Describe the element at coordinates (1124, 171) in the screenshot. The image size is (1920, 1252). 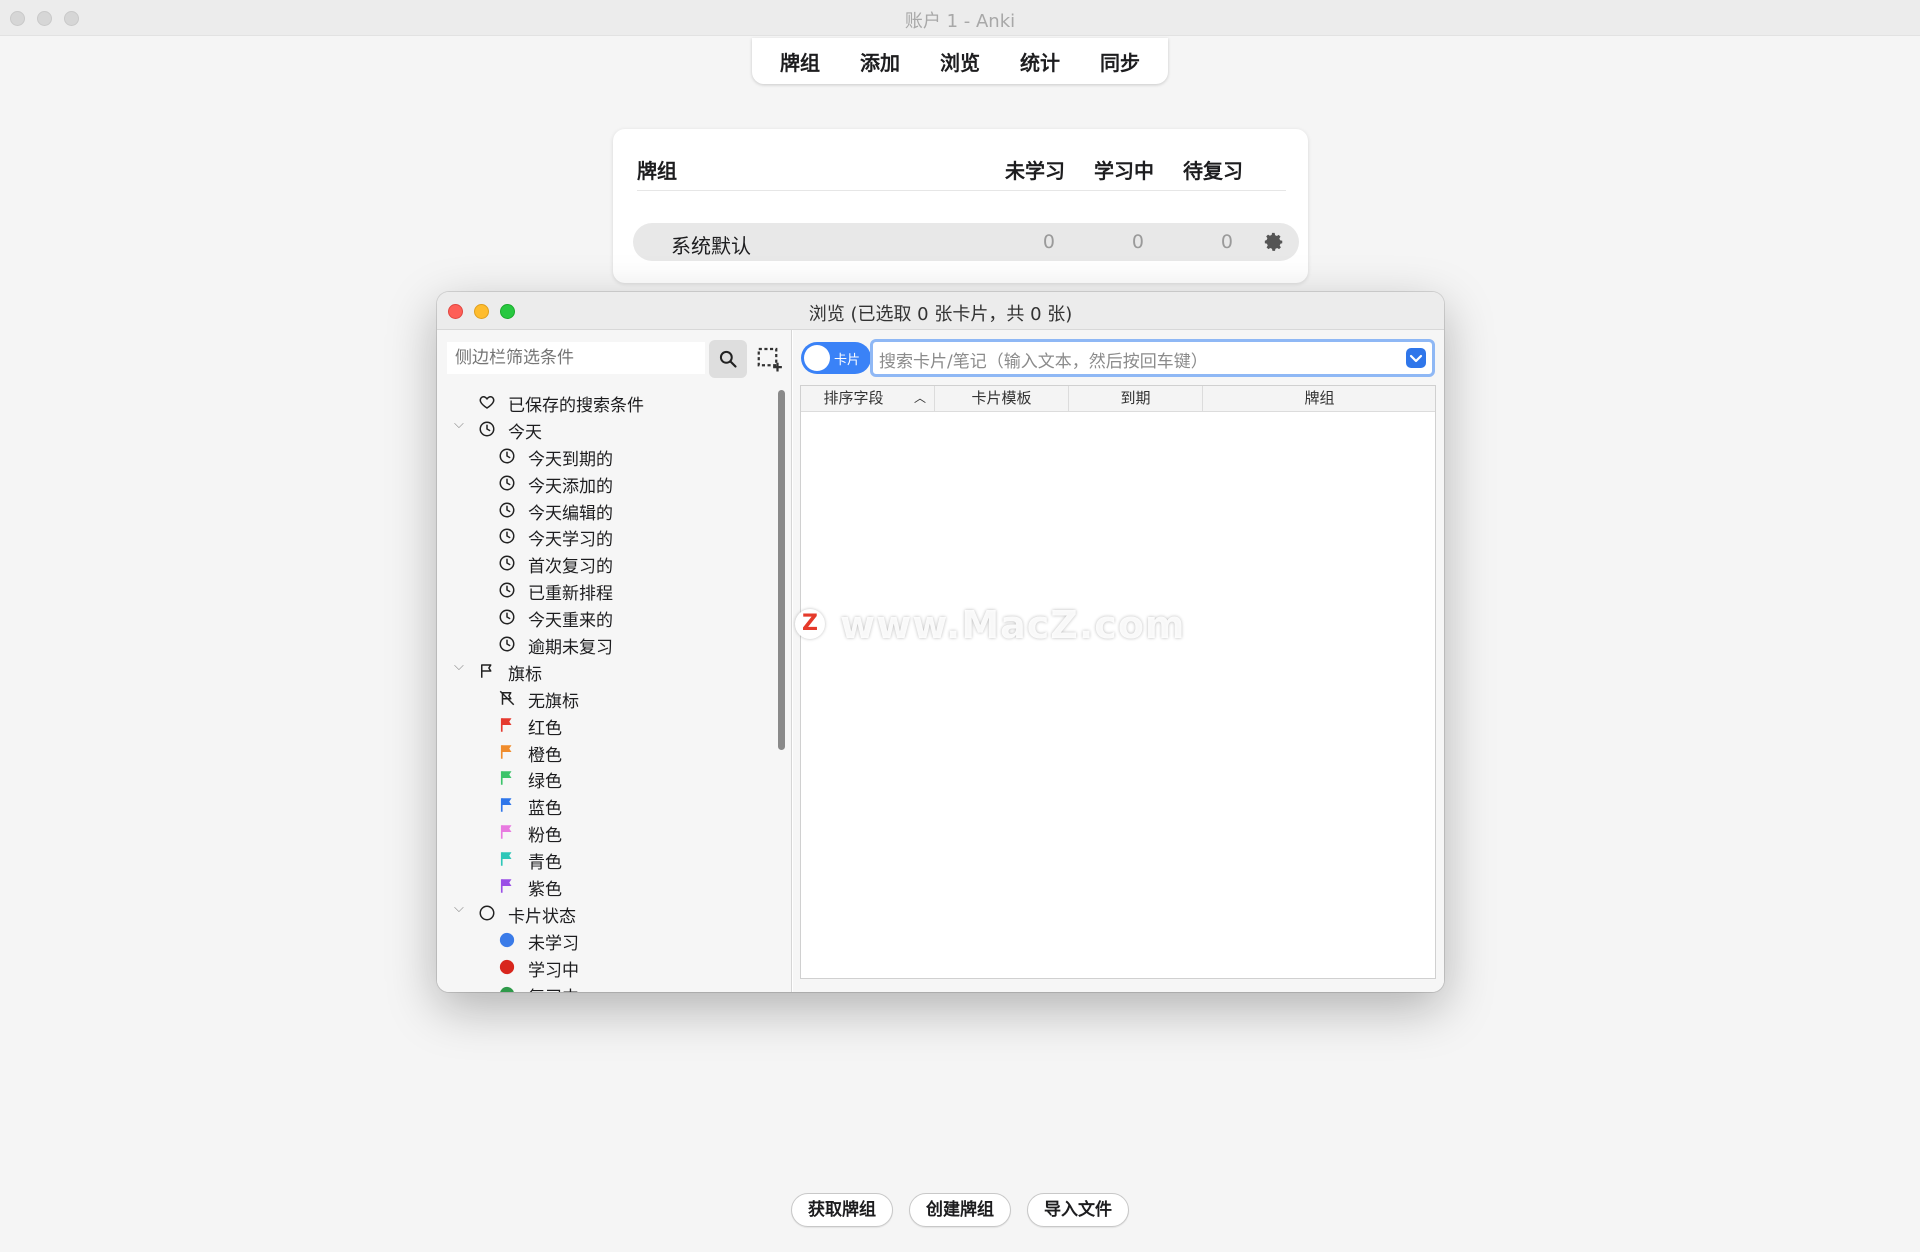
I see `header-learning: 学习中` at that location.